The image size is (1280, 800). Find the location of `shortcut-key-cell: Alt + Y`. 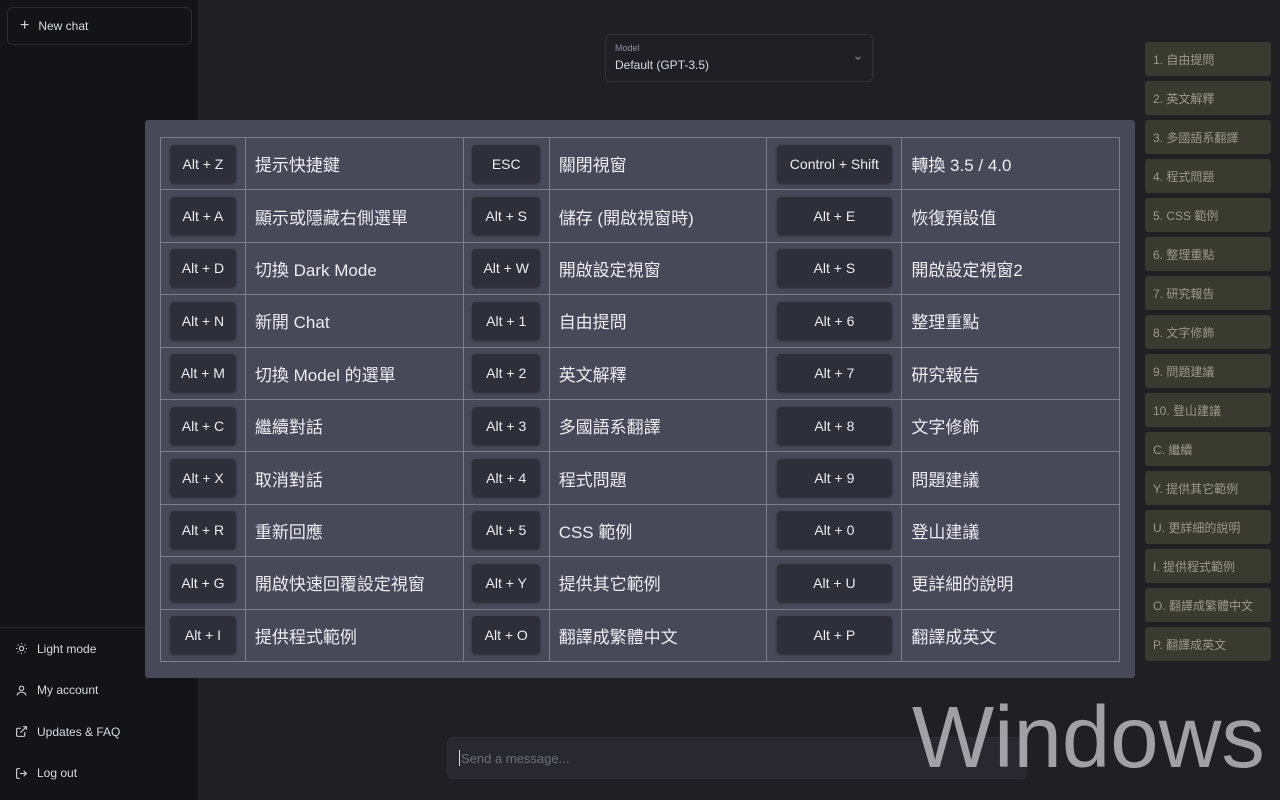

shortcut-key-cell: Alt + Y is located at coordinates (506, 583).